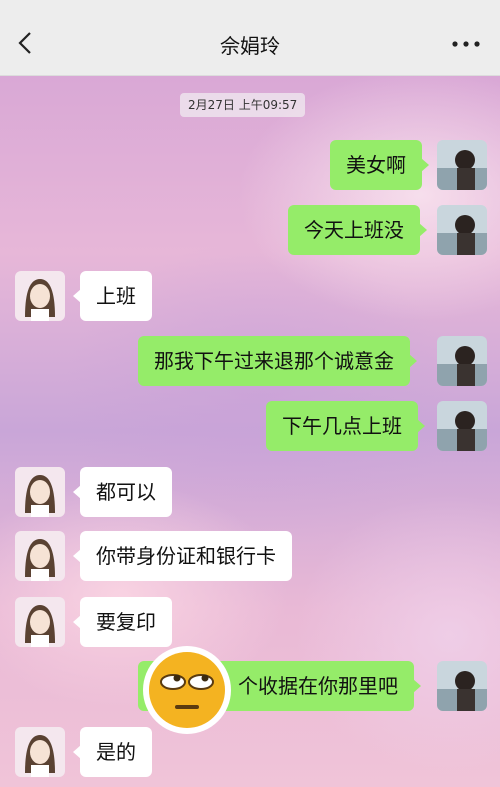 The width and height of the screenshot is (500, 787). What do you see at coordinates (379, 165) in the screenshot?
I see `message-bubble: 美女啊` at bounding box center [379, 165].